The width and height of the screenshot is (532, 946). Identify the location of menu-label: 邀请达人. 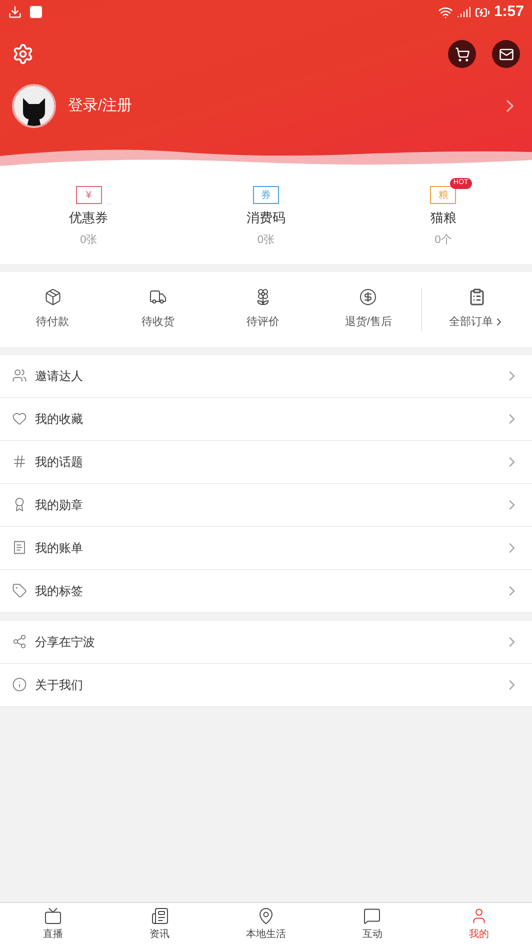
(59, 376).